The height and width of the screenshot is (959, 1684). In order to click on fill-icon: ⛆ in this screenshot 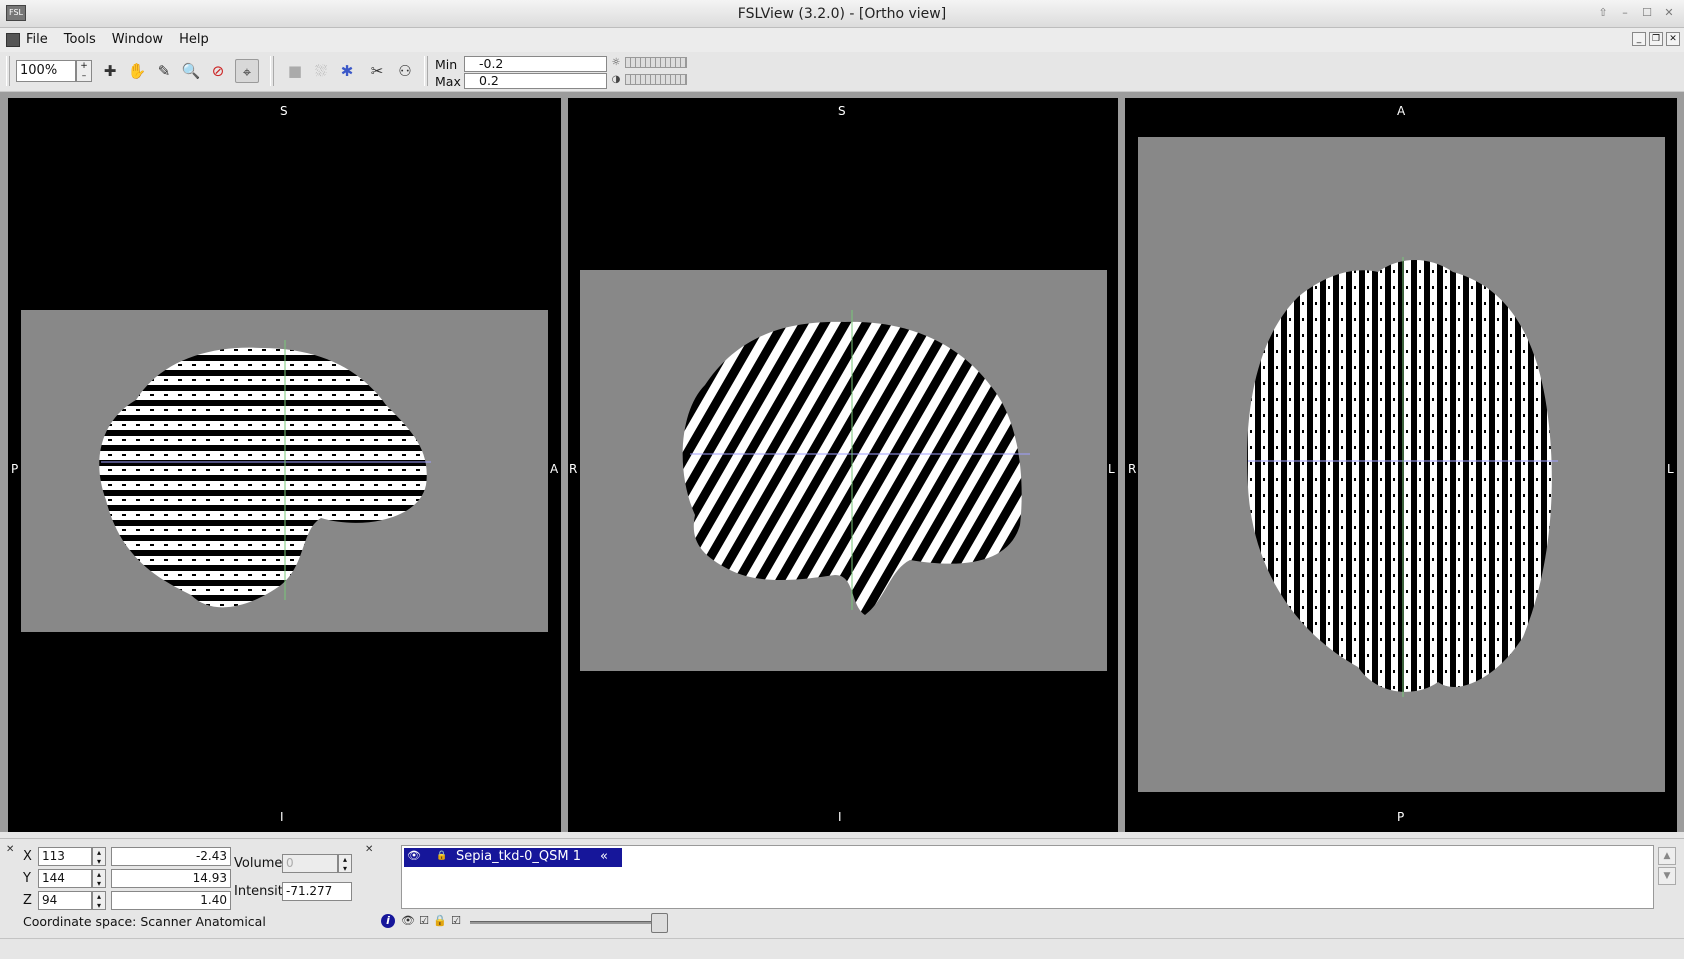, I will do `click(321, 71)`.